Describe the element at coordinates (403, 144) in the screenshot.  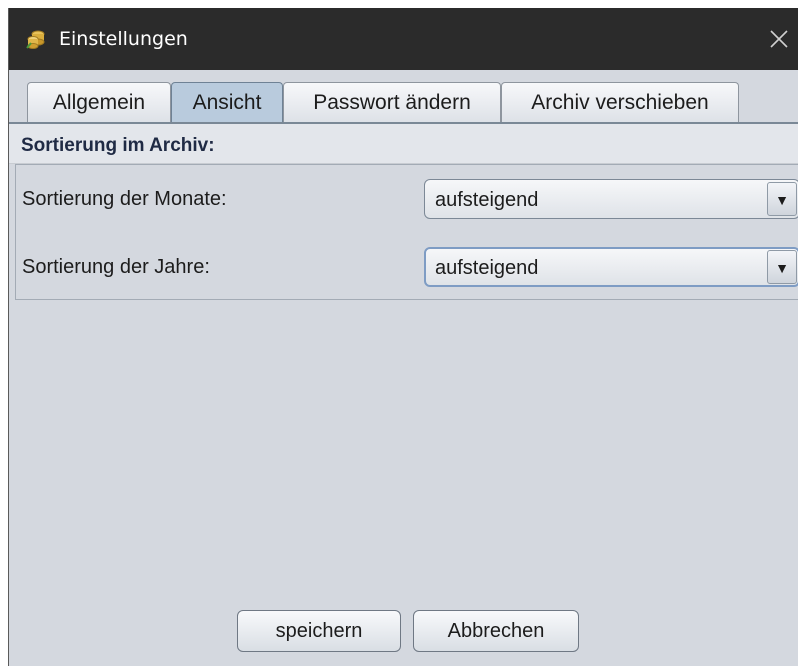
I see `section-header: Sortierung im Archiv:` at that location.